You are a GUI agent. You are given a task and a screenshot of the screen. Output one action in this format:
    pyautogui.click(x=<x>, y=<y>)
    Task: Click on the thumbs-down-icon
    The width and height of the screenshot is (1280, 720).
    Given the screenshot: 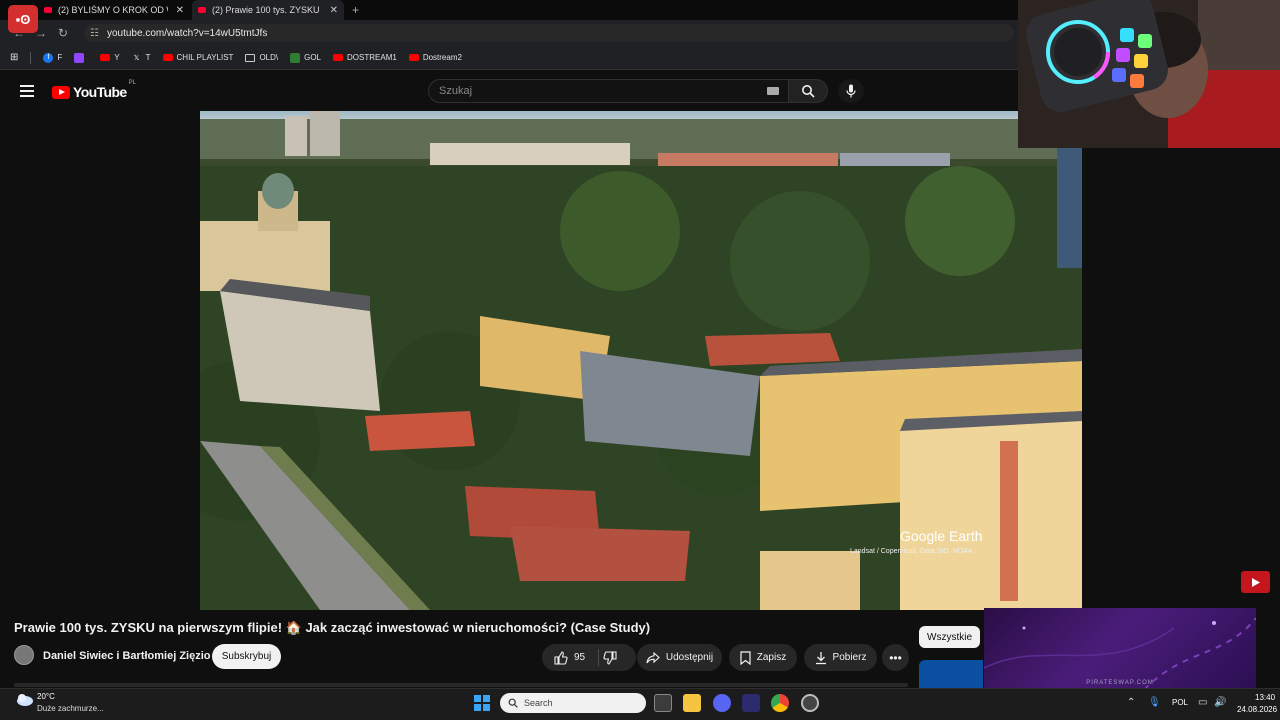 What is the action you would take?
    pyautogui.click(x=610, y=657)
    